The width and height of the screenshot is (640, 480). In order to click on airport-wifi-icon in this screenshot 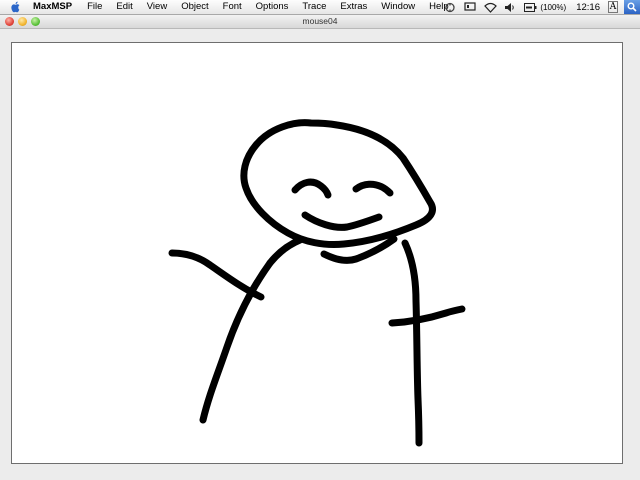, I will do `click(490, 7)`.